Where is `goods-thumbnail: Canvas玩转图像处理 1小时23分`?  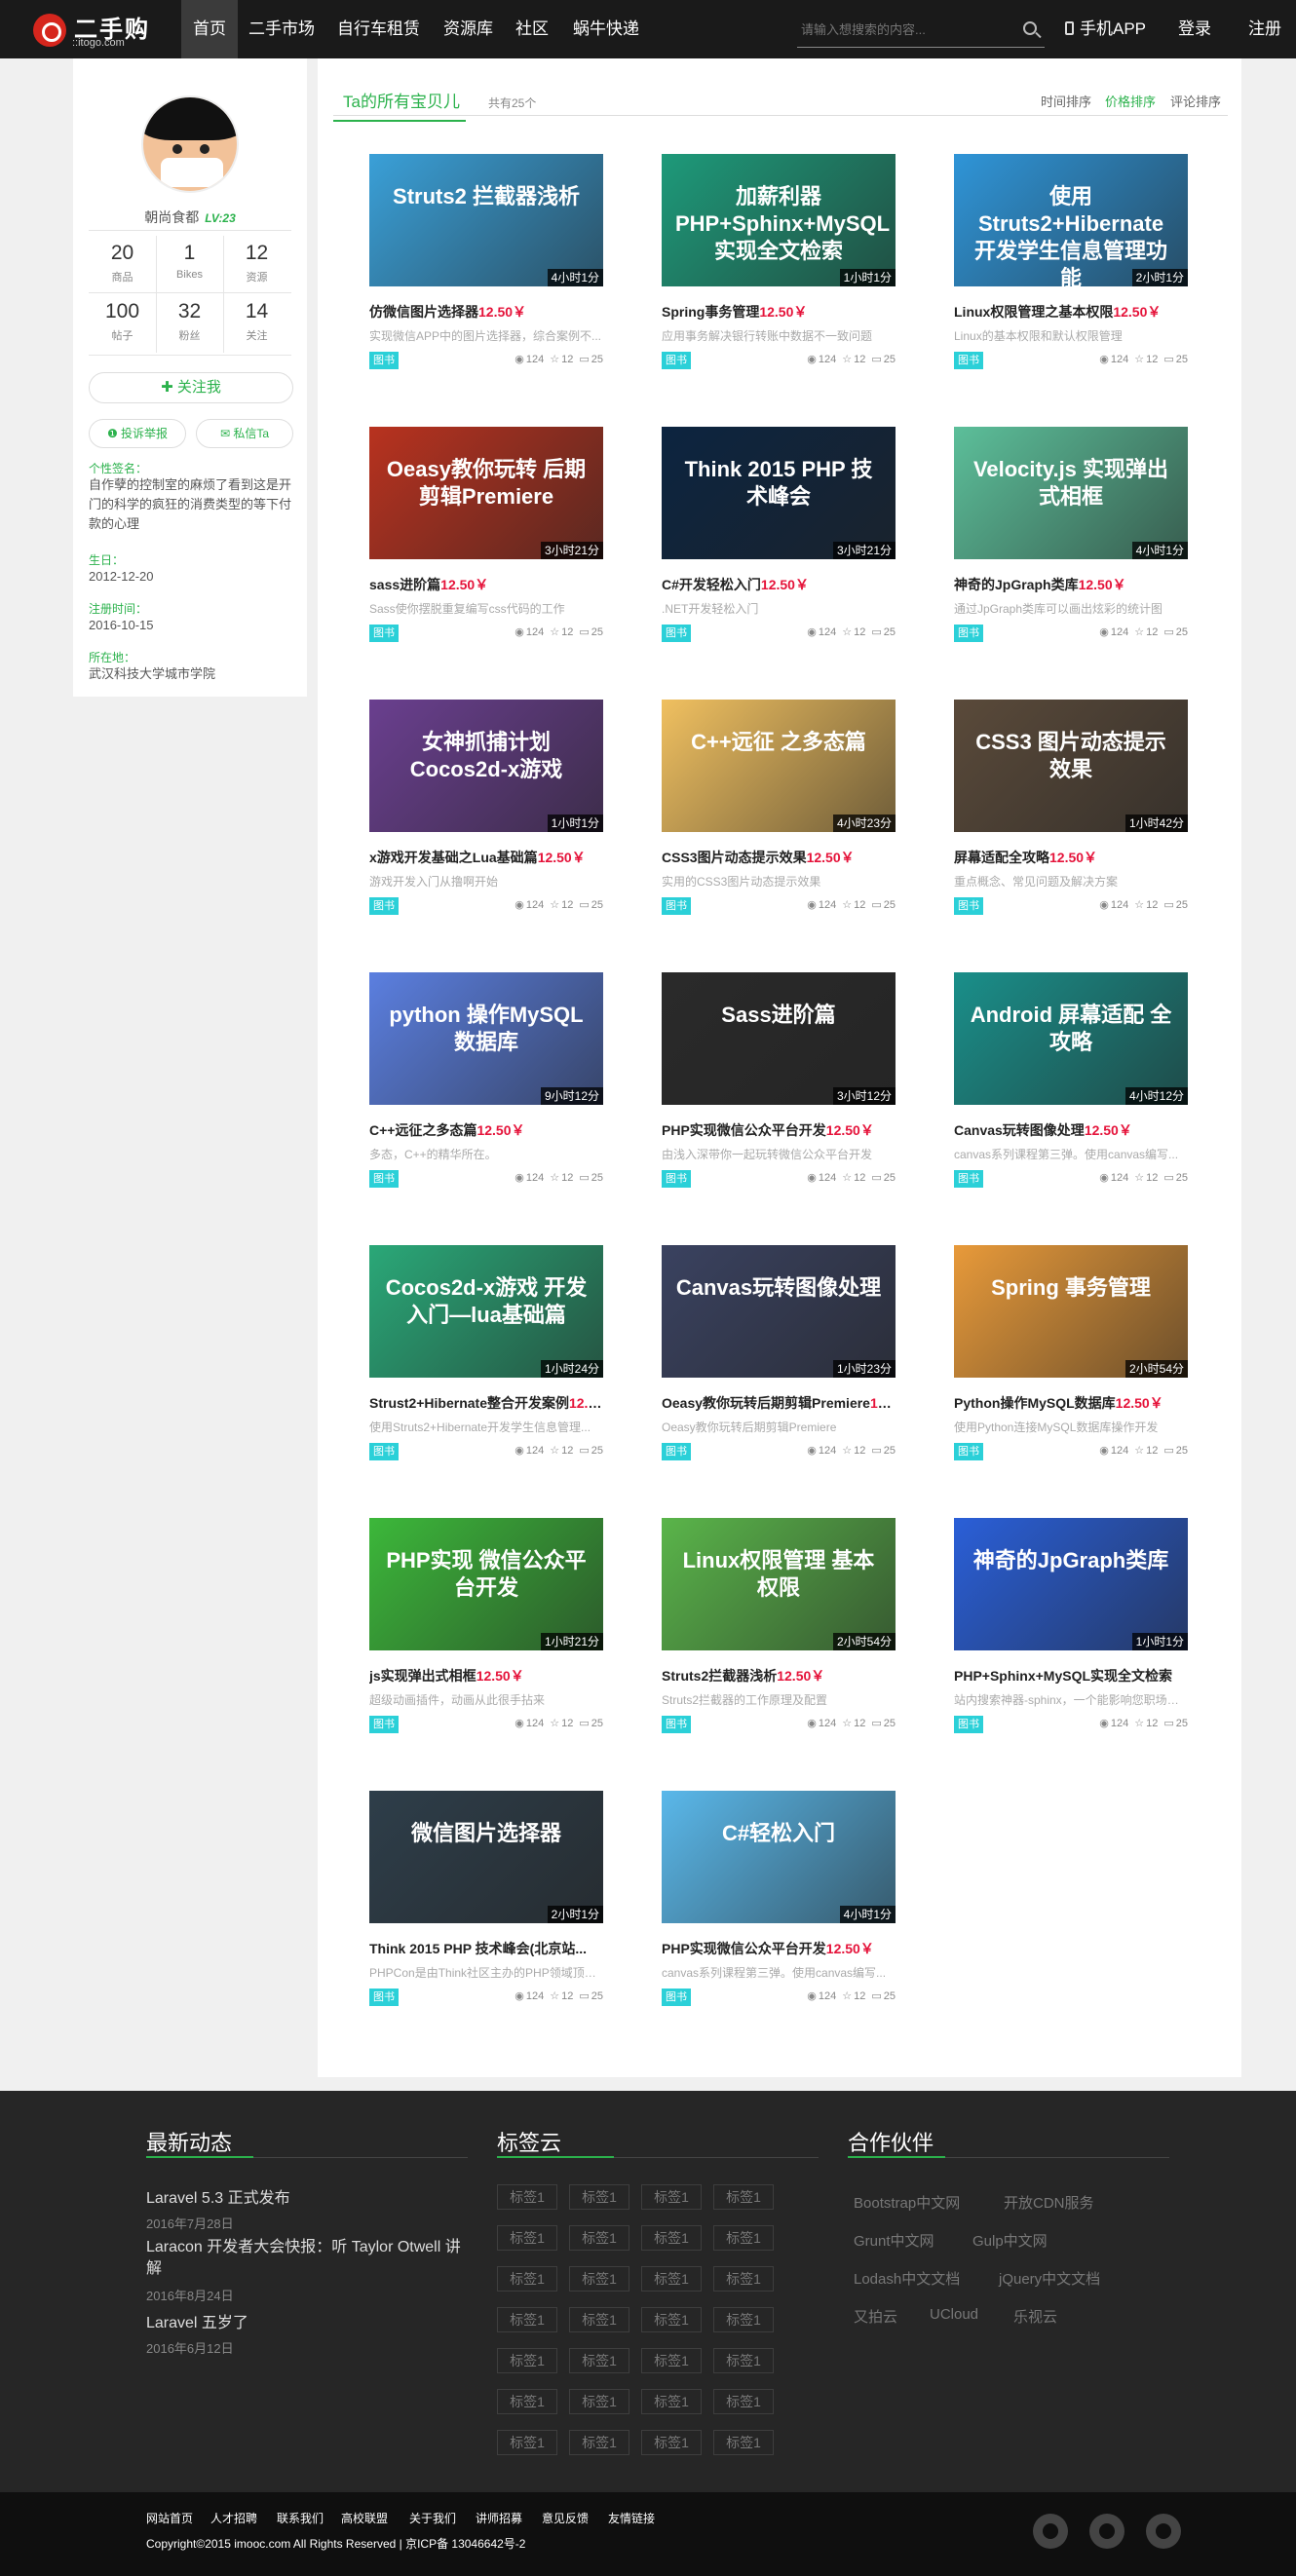 goods-thumbnail: Canvas玩转图像处理 1小时23分 is located at coordinates (779, 1311).